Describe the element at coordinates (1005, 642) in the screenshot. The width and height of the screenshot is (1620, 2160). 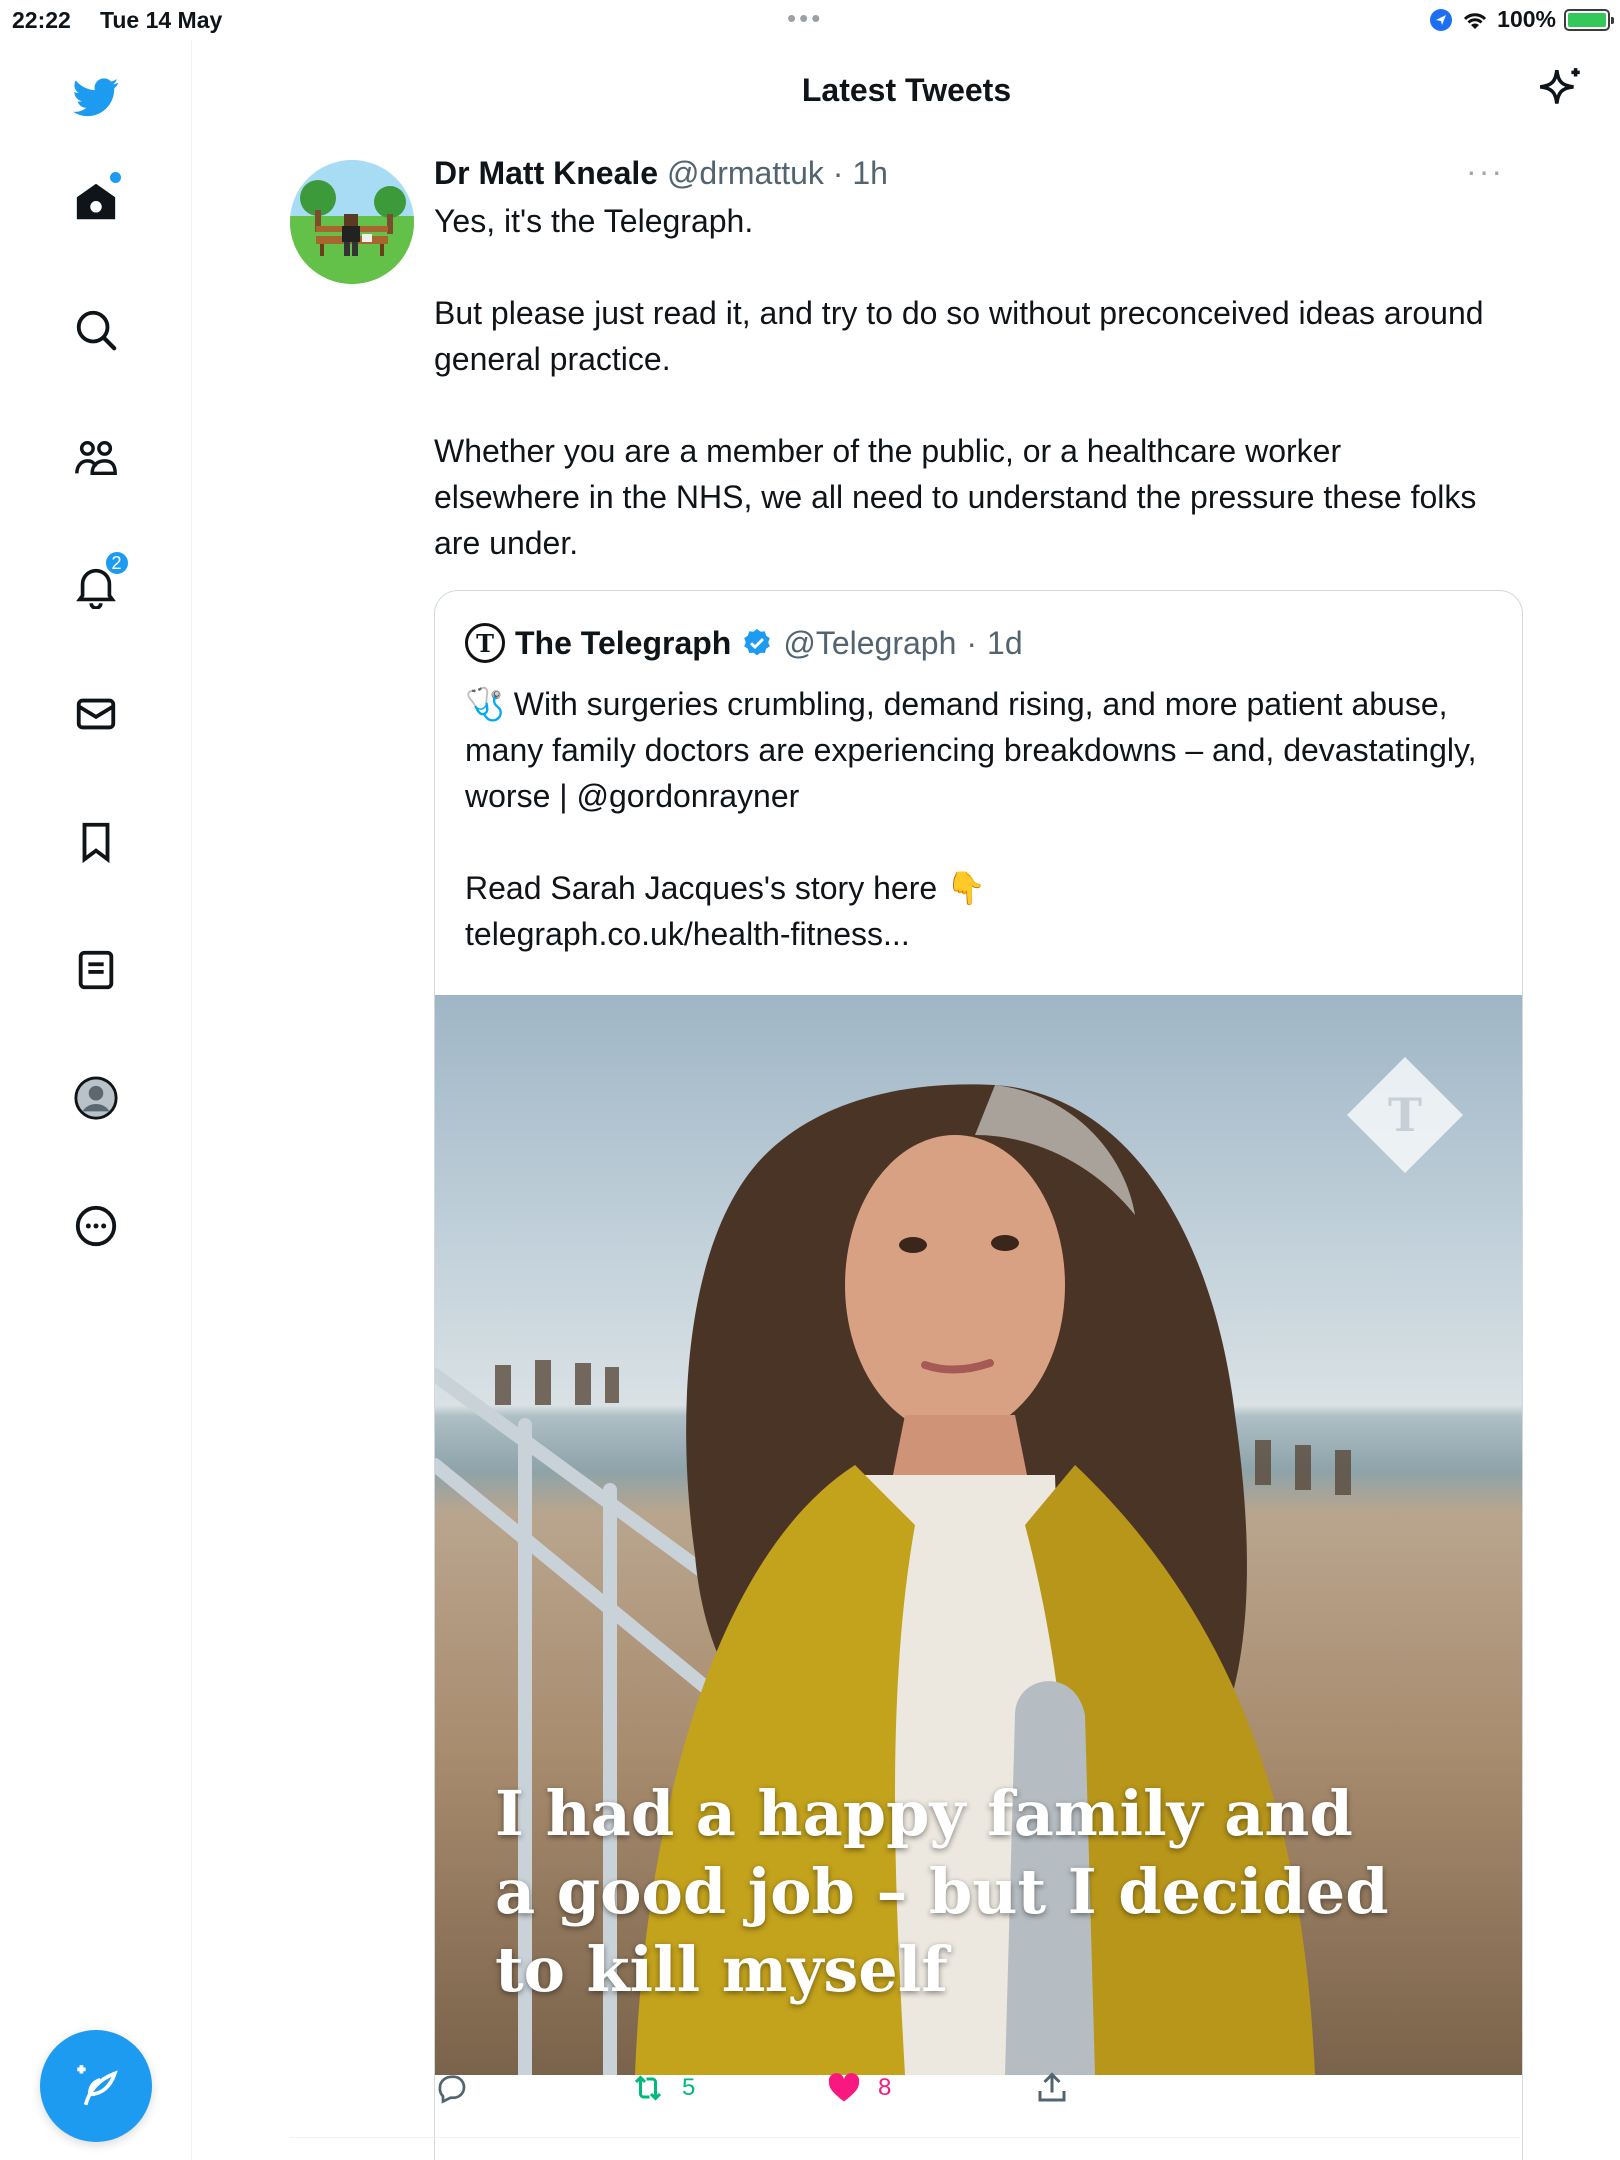
I see `quoted-timestamp: 1d` at that location.